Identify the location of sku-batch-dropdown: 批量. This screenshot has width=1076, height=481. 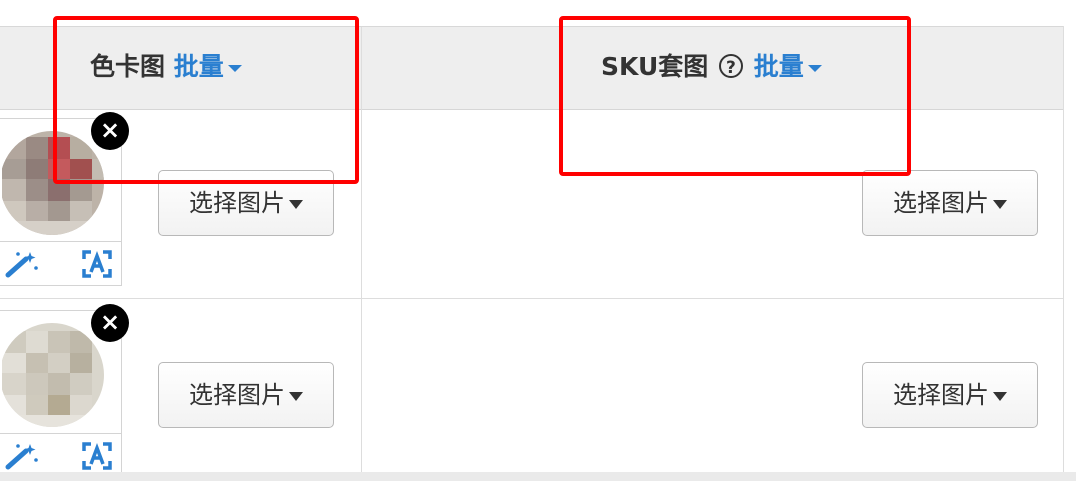
(783, 66).